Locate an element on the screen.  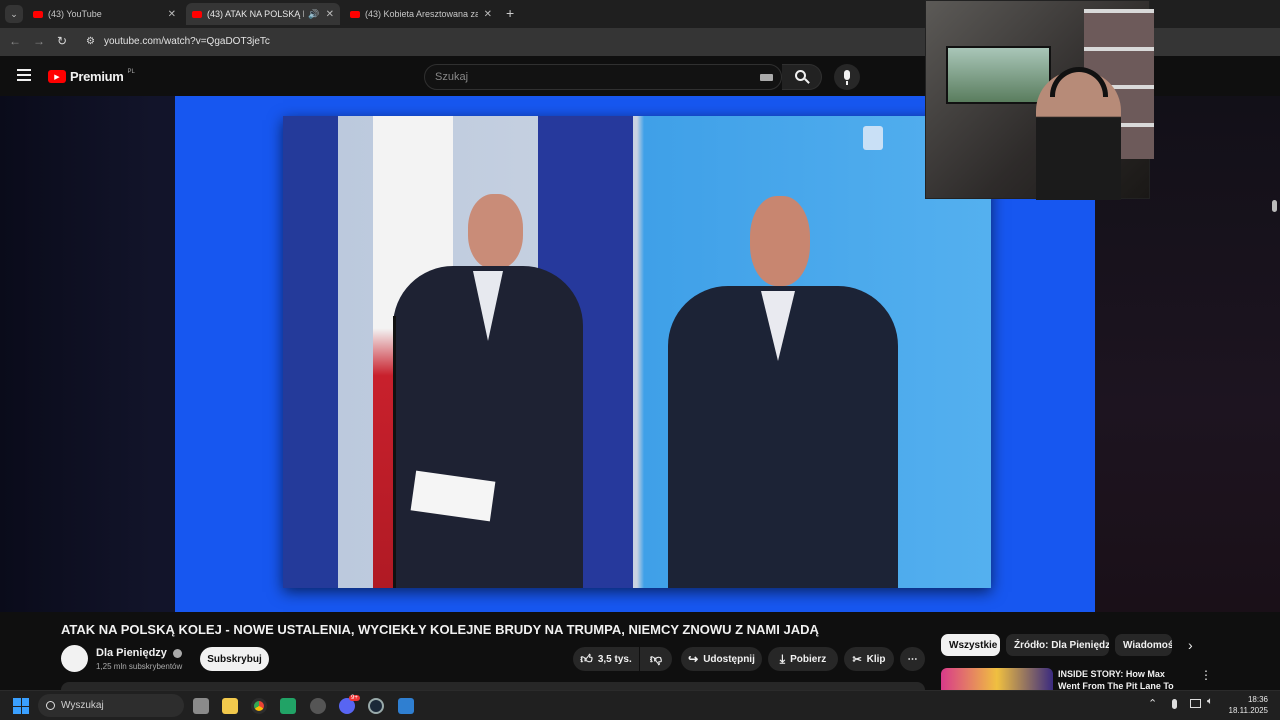
back-icon: ← is located at coordinates (15, 41).